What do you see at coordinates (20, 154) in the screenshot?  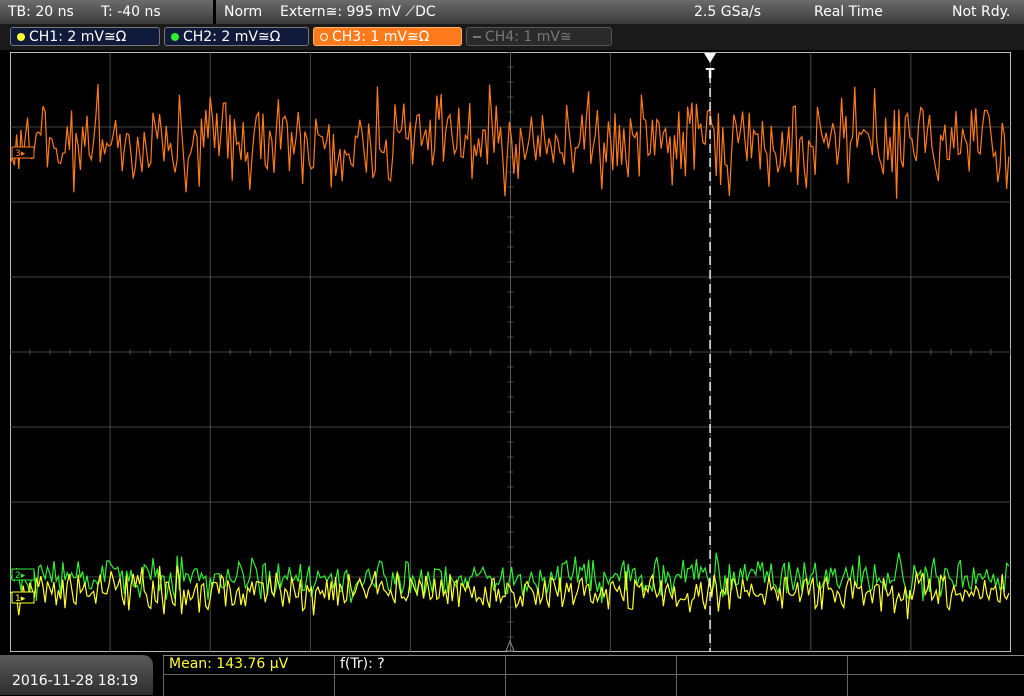 I see `channel-3-offset-label: 3▸` at bounding box center [20, 154].